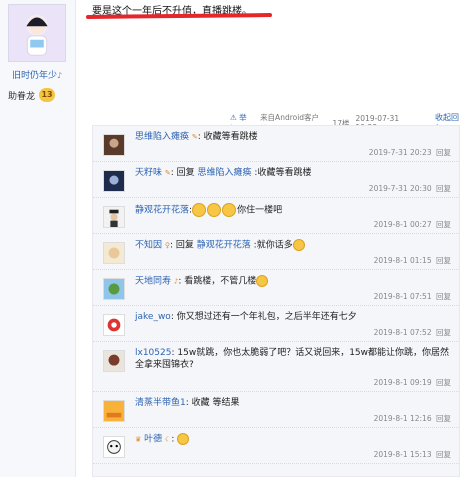 The height and width of the screenshot is (477, 473). I want to click on reply-username: 清蒸半带鱼1, so click(160, 403).